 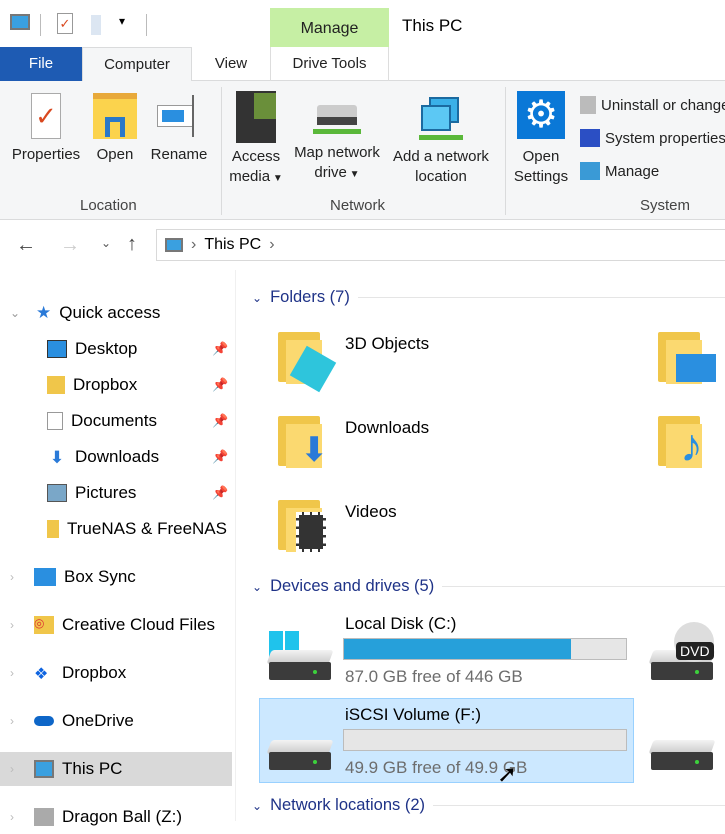 I want to click on manage-button: Manage, so click(x=619, y=171).